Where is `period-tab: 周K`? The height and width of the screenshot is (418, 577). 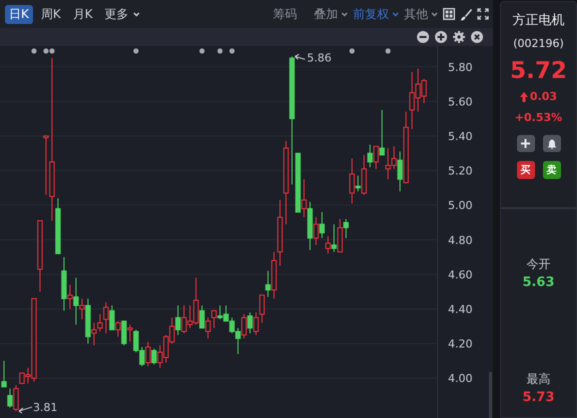 period-tab: 周K is located at coordinates (50, 14).